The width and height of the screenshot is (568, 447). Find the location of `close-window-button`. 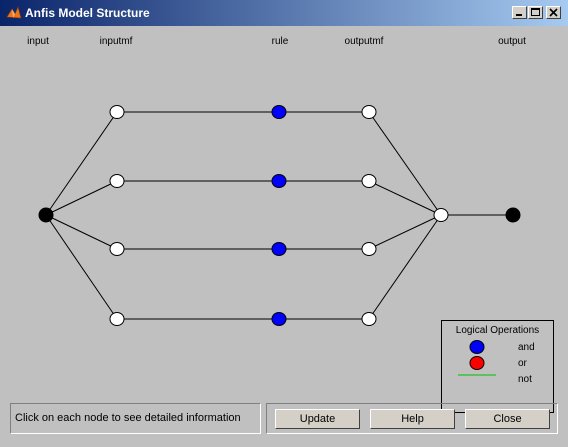

close-window-button is located at coordinates (553, 12).